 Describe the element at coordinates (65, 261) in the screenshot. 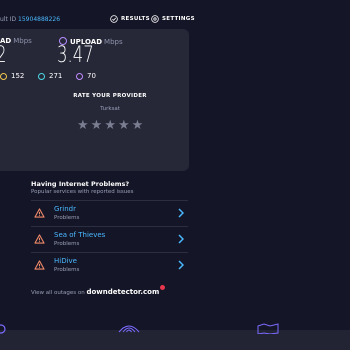

I see `service-name: HiDive` at that location.